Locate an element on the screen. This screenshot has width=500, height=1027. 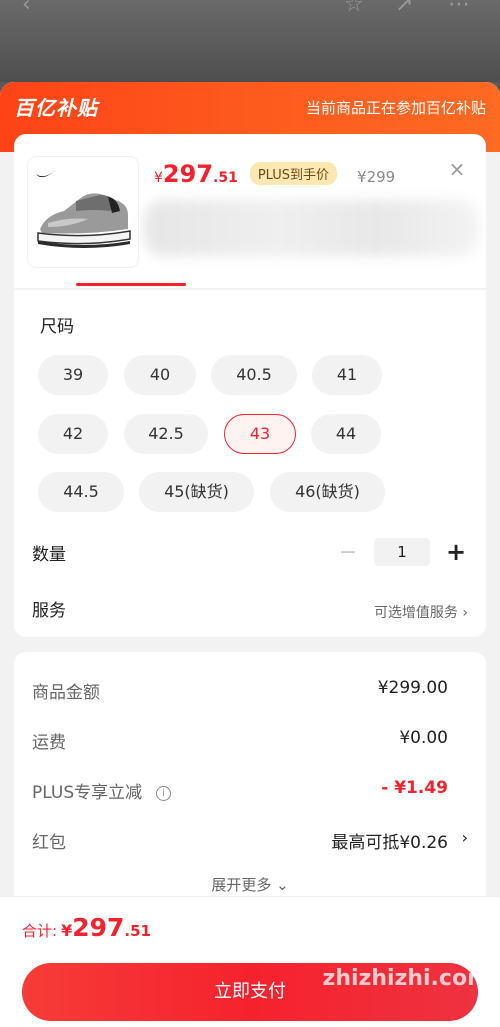
size-option: 39 is located at coordinates (73, 375).